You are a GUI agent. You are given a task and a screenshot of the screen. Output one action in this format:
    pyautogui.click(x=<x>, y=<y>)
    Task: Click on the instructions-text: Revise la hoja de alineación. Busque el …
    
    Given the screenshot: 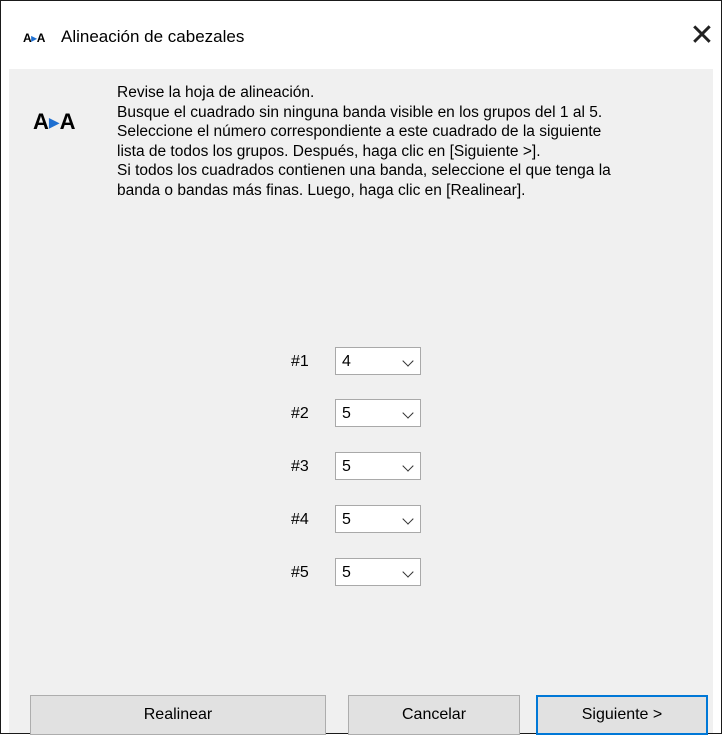 What is the action you would take?
    pyautogui.click(x=407, y=141)
    